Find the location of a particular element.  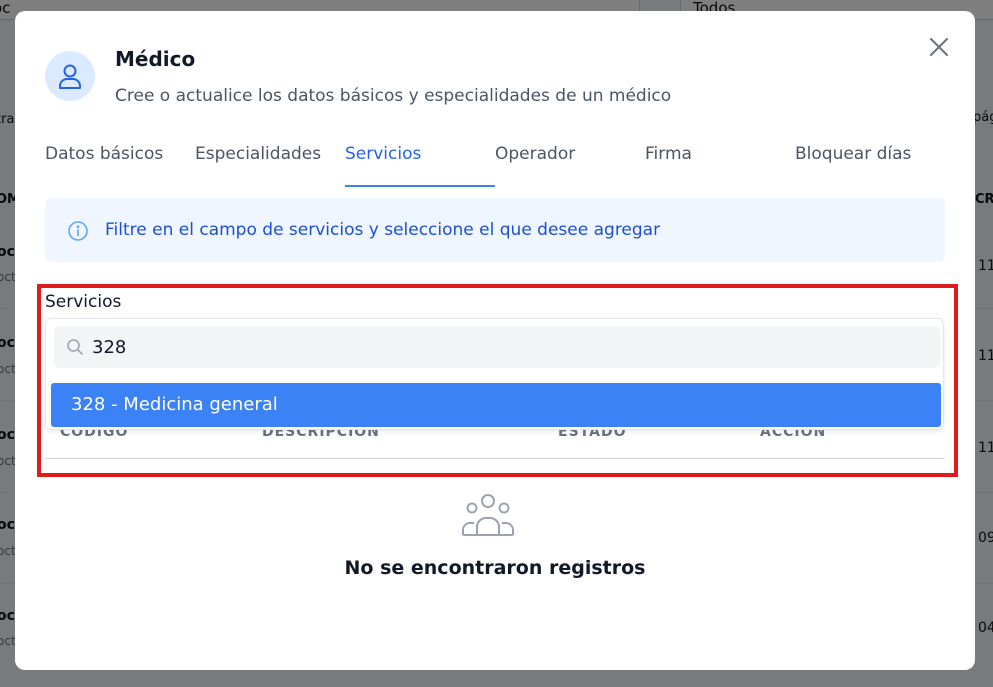

services-table-header: CÓDIGO DESCRIPCIÓN ESTADO ACCIÓN is located at coordinates (495, 444).